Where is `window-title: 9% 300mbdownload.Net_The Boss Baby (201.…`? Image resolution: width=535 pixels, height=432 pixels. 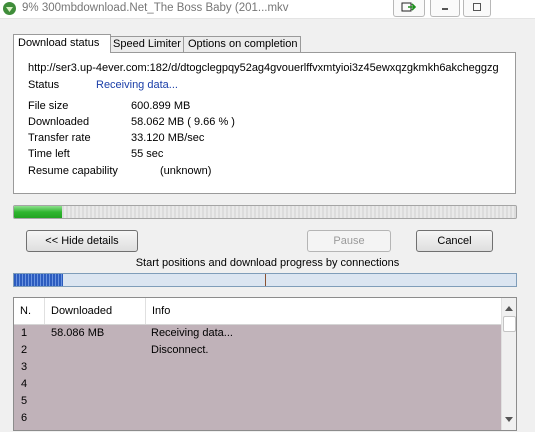
window-title: 9% 300mbdownload.Net_The Boss Baby (201.… is located at coordinates (155, 8).